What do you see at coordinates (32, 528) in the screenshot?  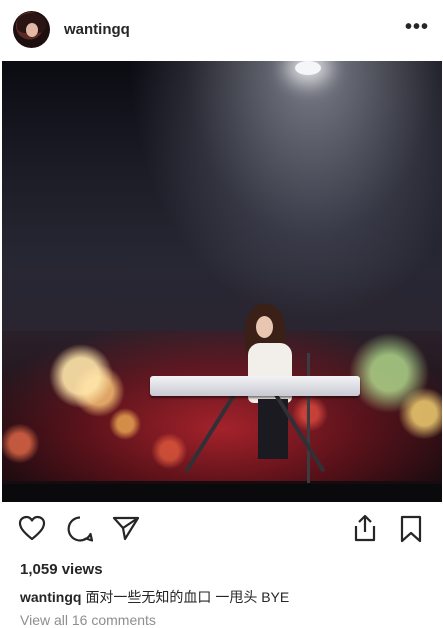 I see `heart-outline-icon` at bounding box center [32, 528].